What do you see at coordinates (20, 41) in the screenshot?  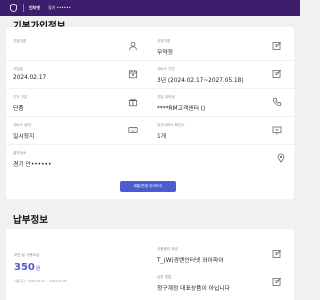 I see `field-label: 가입자명` at bounding box center [20, 41].